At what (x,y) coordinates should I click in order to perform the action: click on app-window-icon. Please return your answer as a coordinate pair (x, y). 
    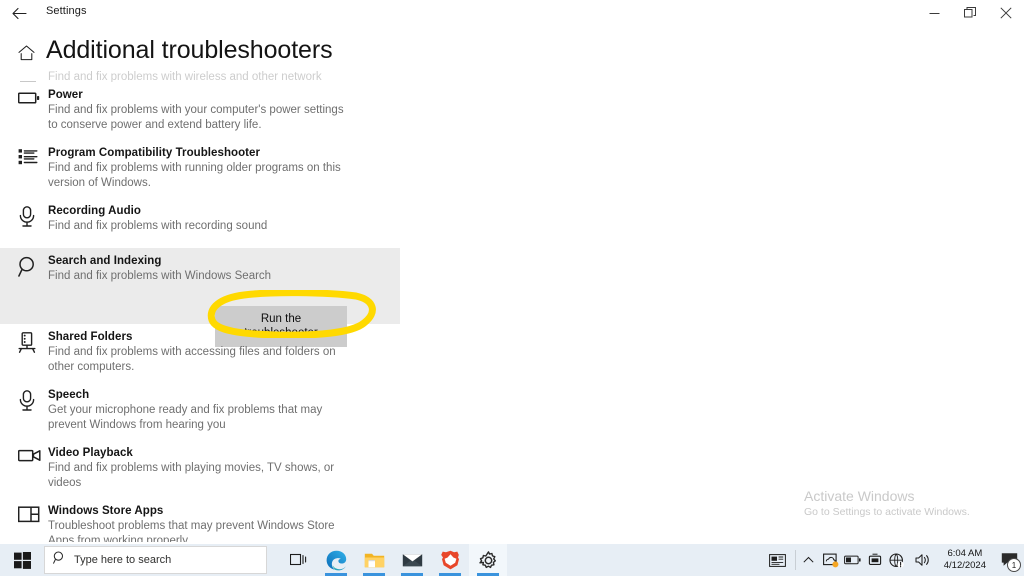
    Looking at the image, I should click on (29, 517).